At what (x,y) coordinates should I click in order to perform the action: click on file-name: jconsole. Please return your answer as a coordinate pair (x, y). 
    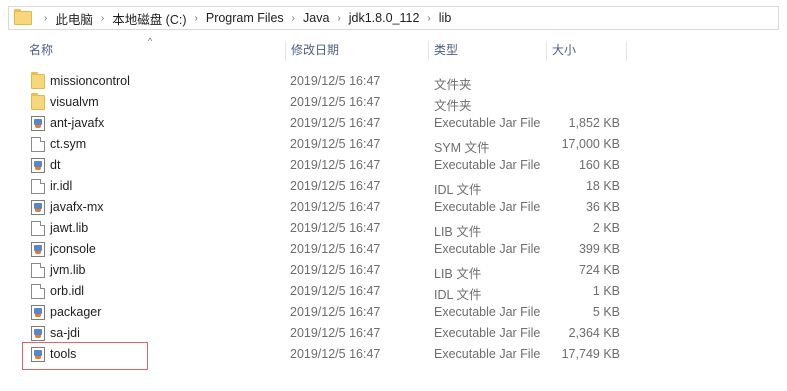
    Looking at the image, I should click on (73, 249).